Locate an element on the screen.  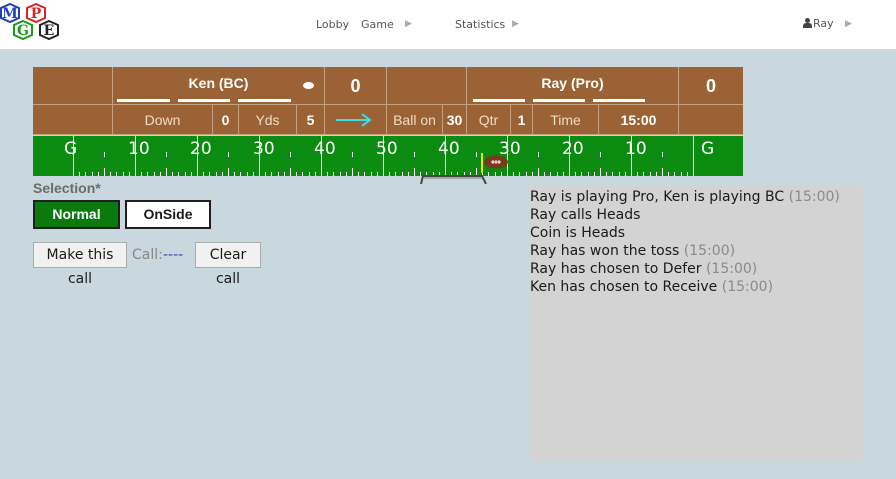
log-text: Ray calls Heads is located at coordinates (585, 215).